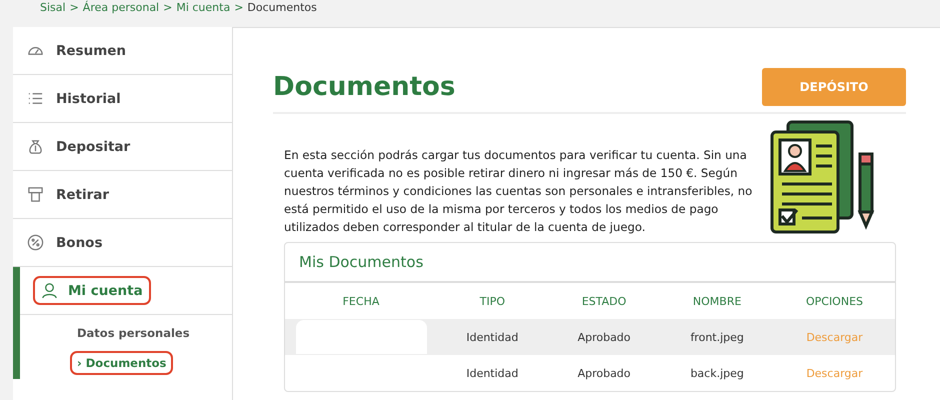  I want to click on sidebar-item-label: Mi cuenta, so click(105, 290).